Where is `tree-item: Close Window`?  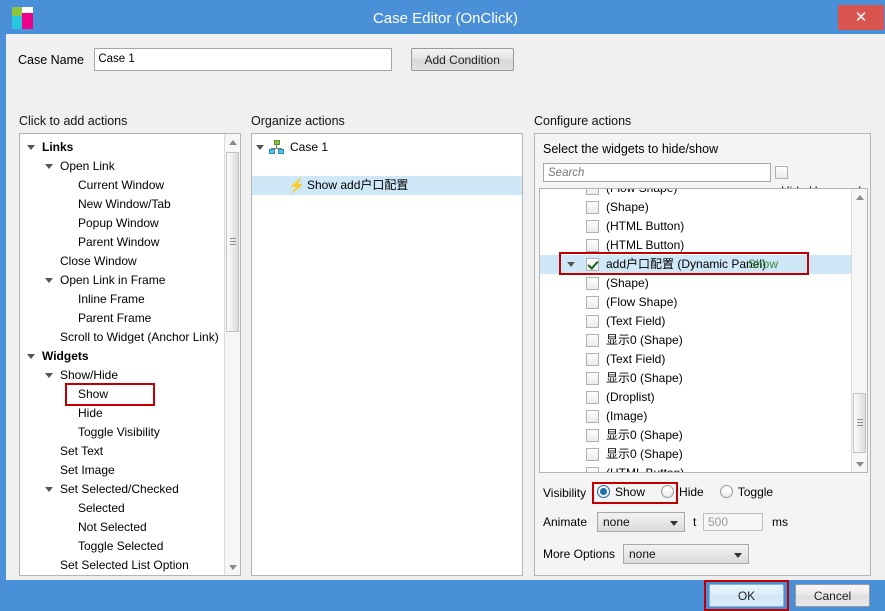 tree-item: Close Window is located at coordinates (122, 261).